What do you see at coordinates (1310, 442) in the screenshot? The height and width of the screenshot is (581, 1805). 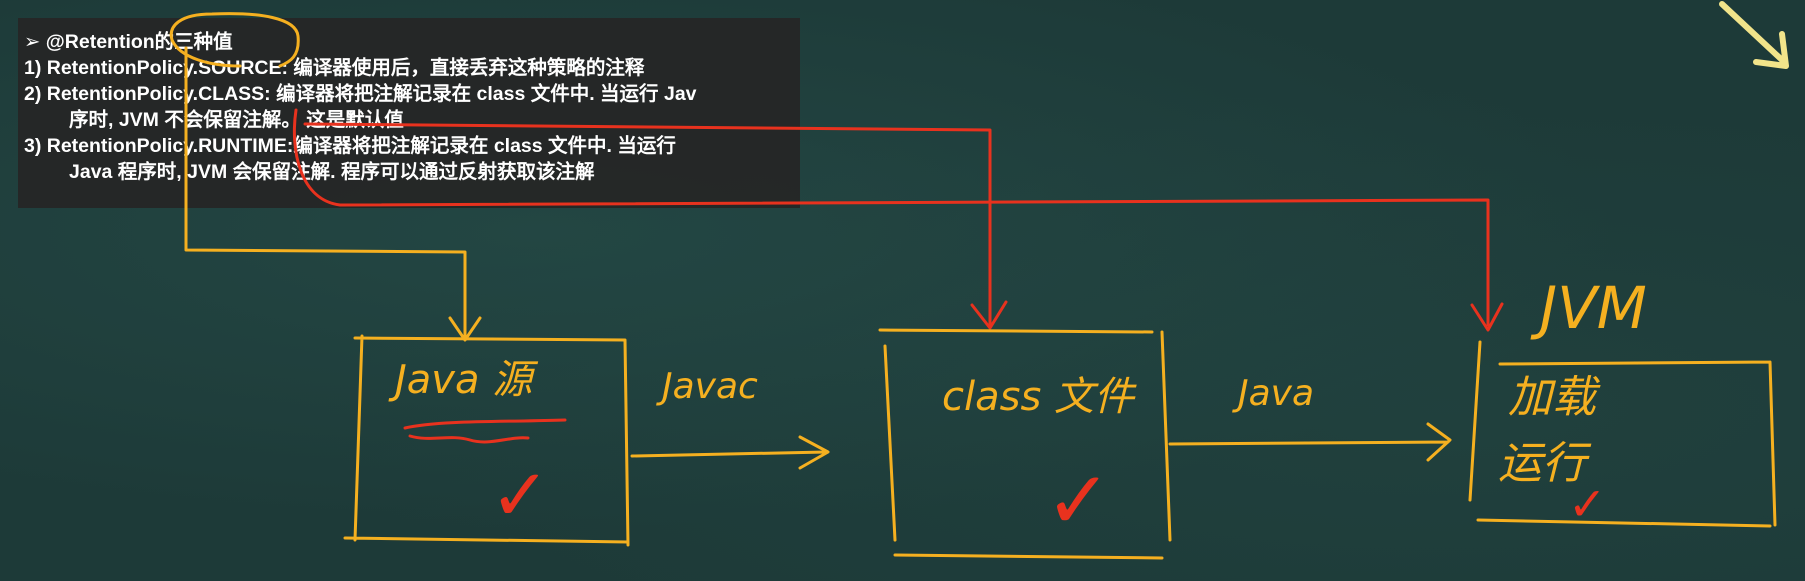 I see `java-arrow` at bounding box center [1310, 442].